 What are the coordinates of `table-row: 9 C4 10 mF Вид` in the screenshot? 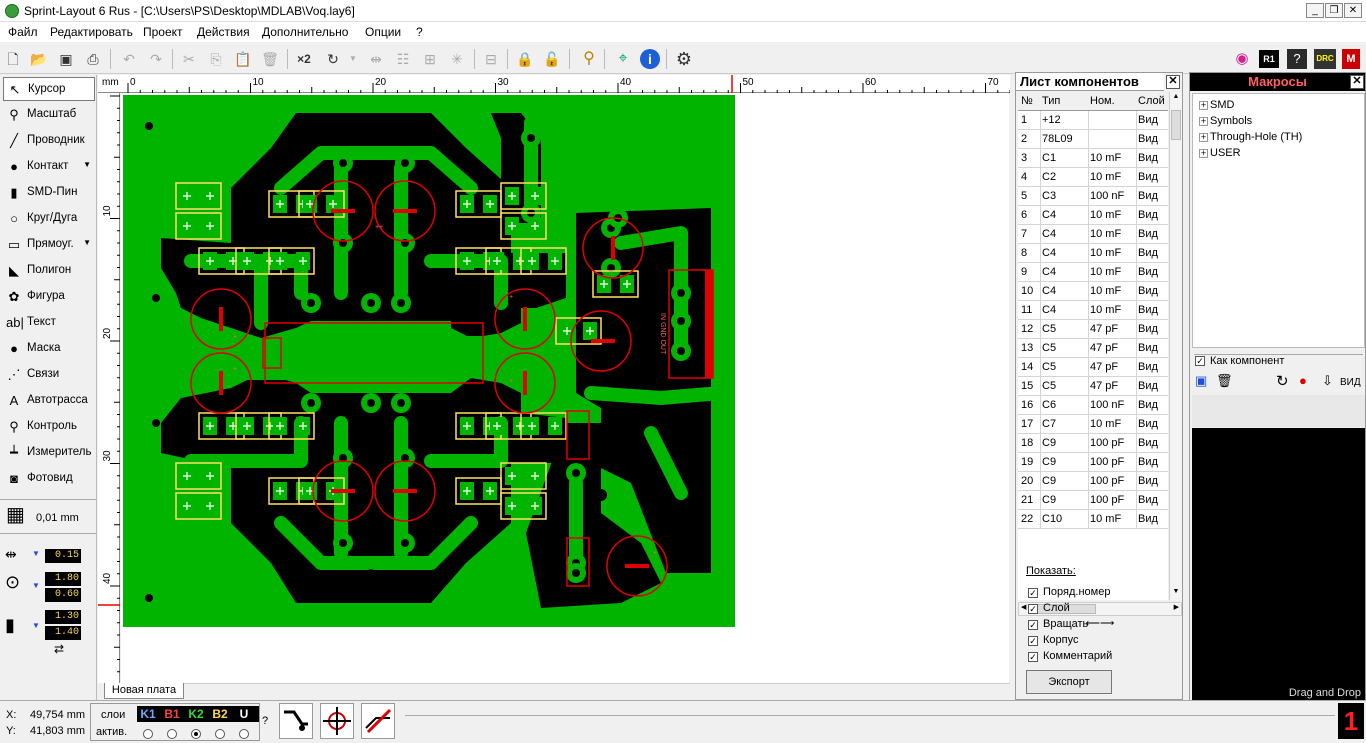 It's located at (1093, 272).